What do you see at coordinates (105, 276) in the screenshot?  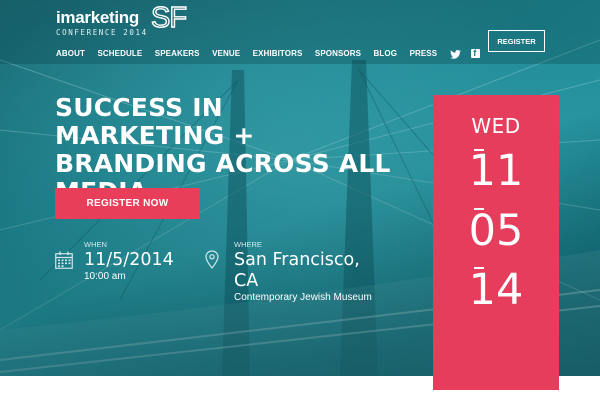 I see `event-time: 10:00 am` at bounding box center [105, 276].